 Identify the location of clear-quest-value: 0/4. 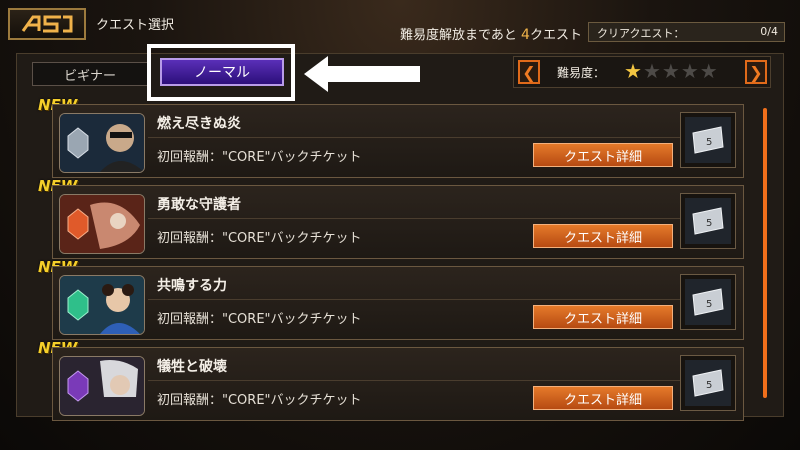
(769, 31).